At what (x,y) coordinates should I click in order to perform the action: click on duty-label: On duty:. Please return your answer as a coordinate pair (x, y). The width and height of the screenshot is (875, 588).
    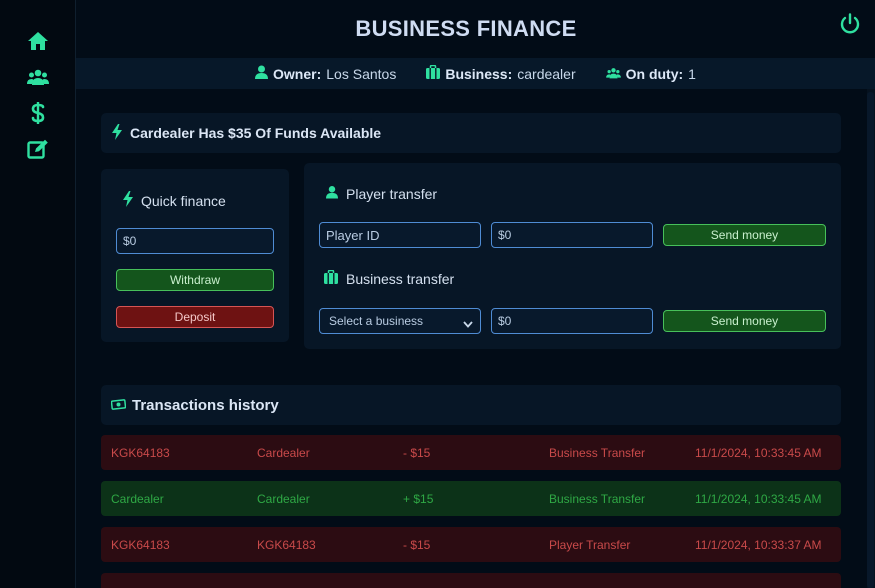
    Looking at the image, I should click on (654, 73).